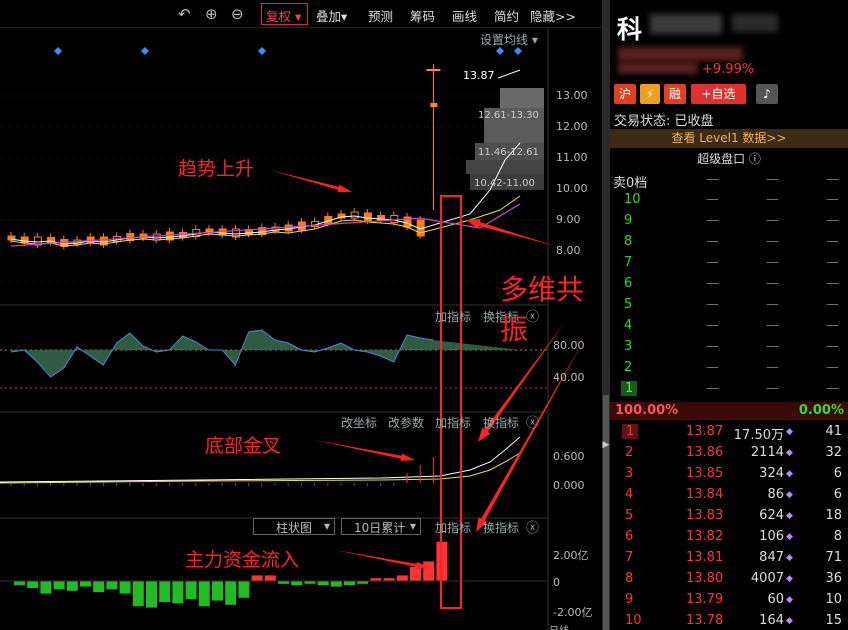 Image resolution: width=848 pixels, height=630 pixels. What do you see at coordinates (721, 159) in the screenshot?
I see `super-disk-label: 超级盘口` at bounding box center [721, 159].